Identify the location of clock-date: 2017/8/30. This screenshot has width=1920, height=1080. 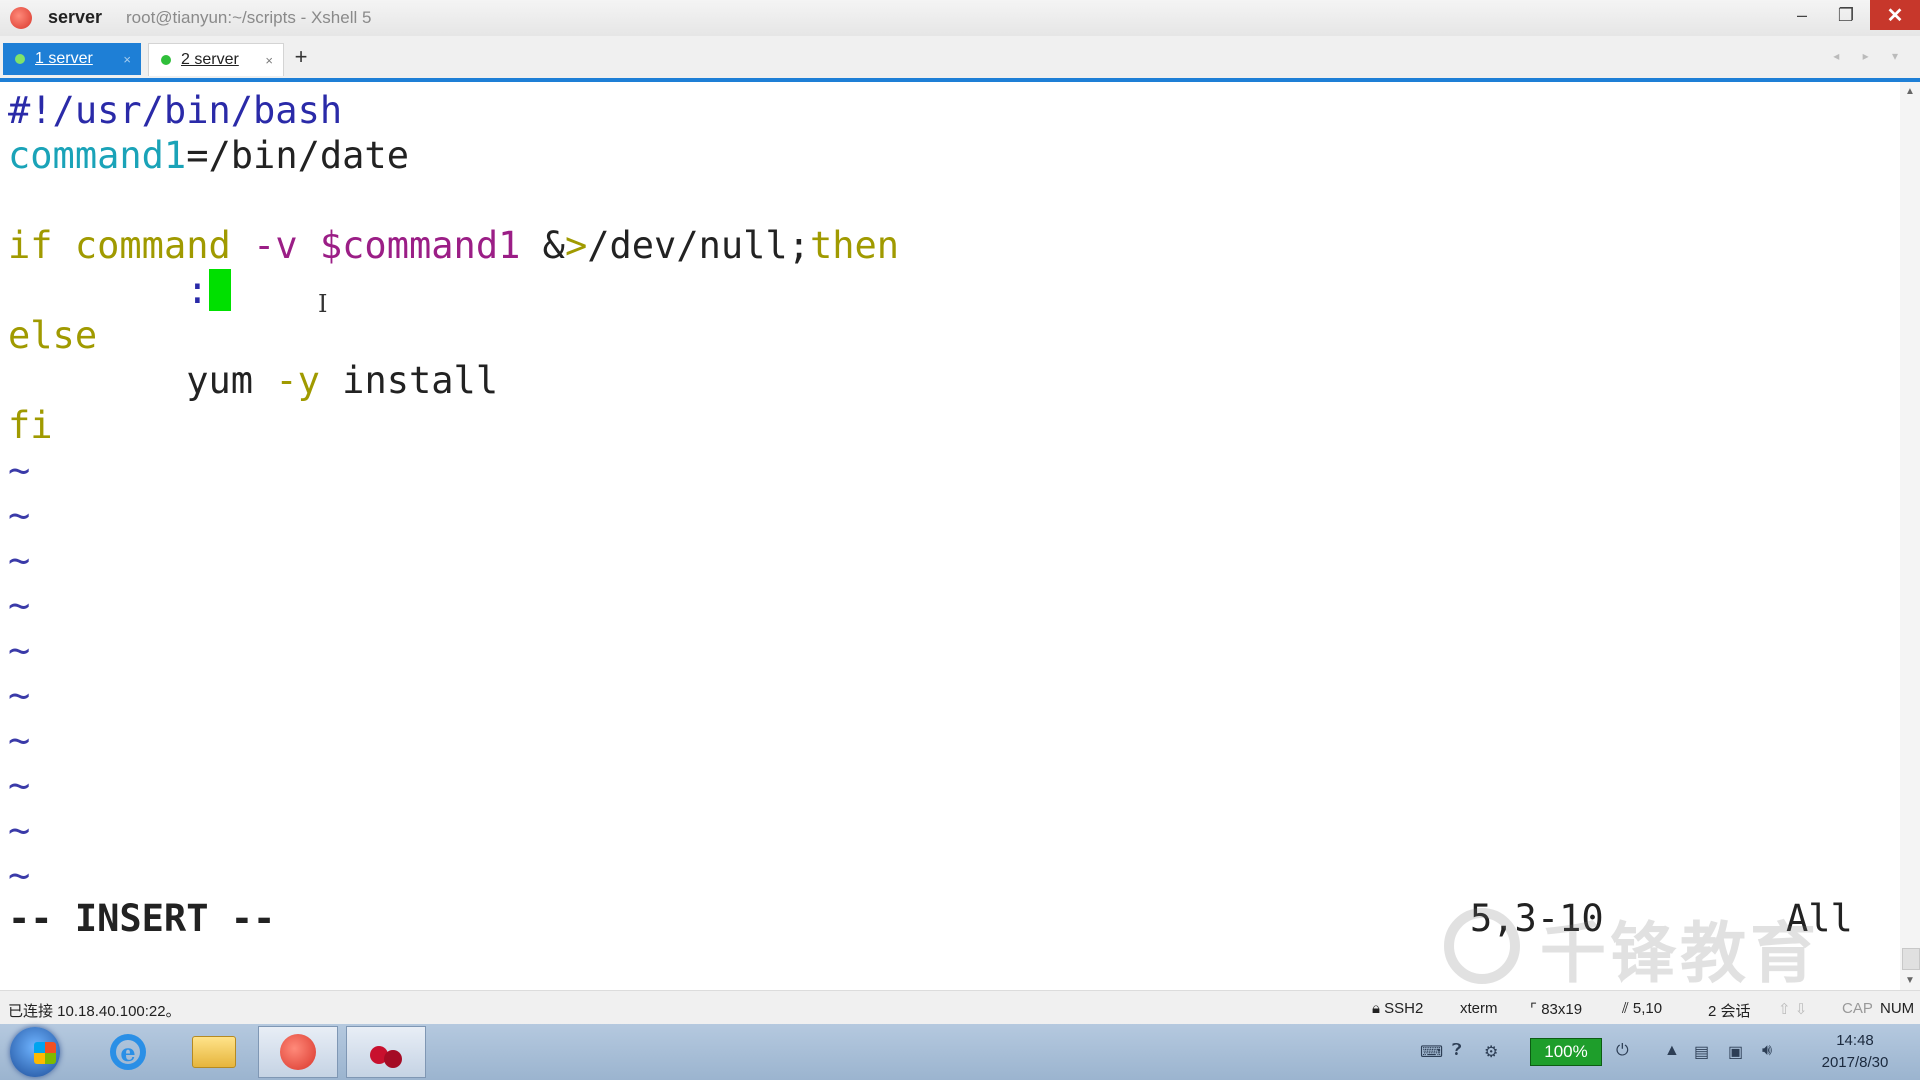
(1855, 1062).